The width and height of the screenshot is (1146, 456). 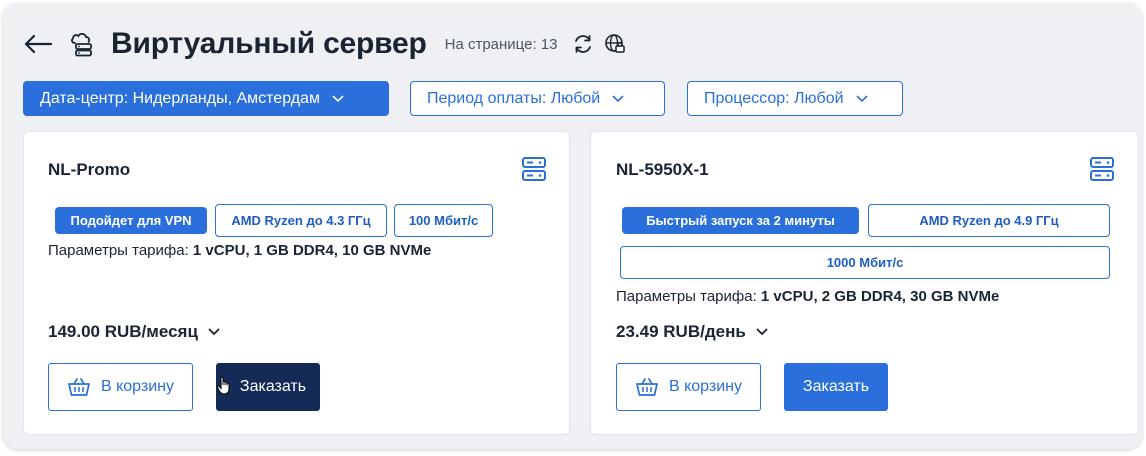 What do you see at coordinates (131, 220) in the screenshot?
I see `feature-tag: Подойдет для VPN` at bounding box center [131, 220].